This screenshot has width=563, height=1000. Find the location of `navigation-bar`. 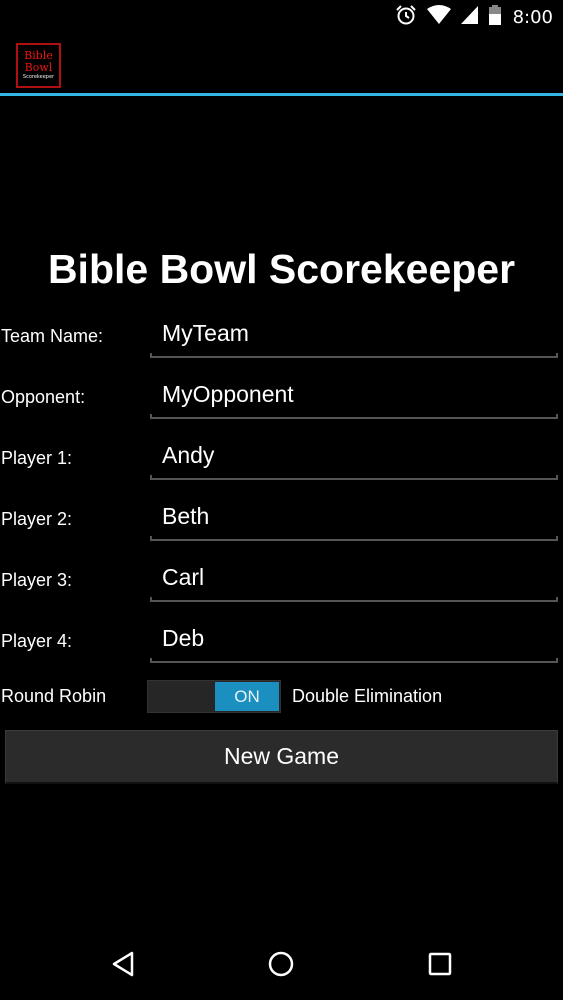

navigation-bar is located at coordinates (281, 965).